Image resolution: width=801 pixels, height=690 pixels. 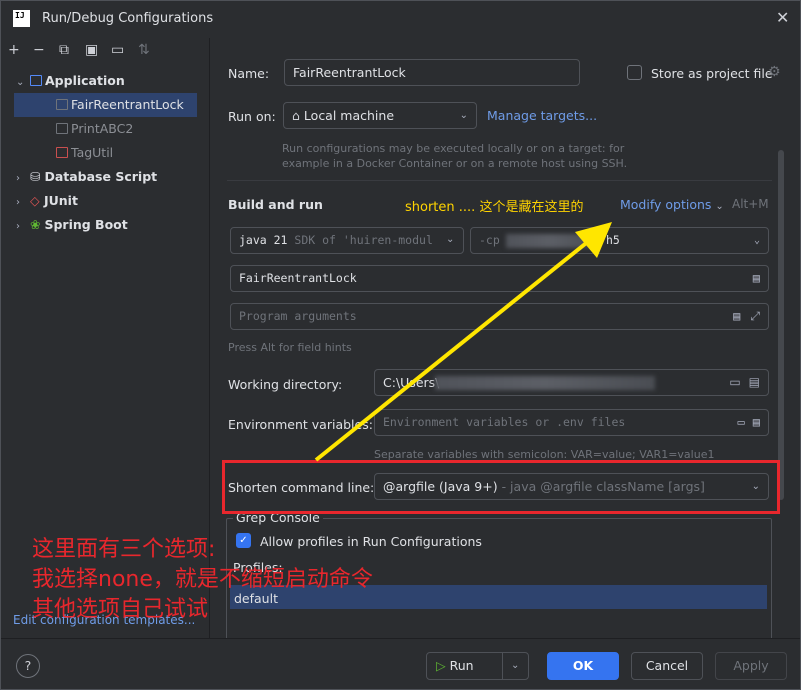 I want to click on annotation-red-line1: 这里面有三个选项:, so click(x=124, y=549).